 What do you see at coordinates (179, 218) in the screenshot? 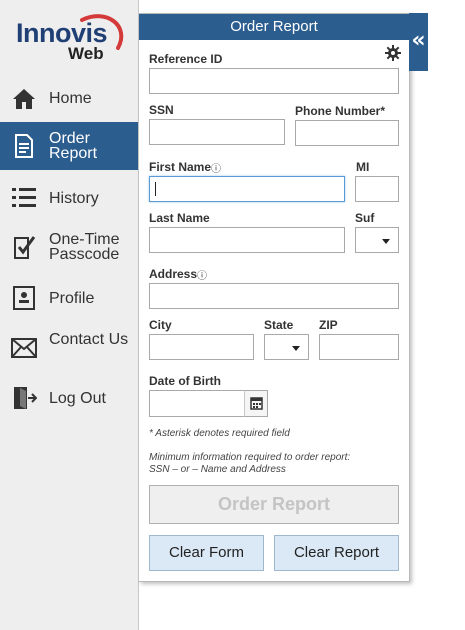
I see `last-name-label: Last Name` at bounding box center [179, 218].